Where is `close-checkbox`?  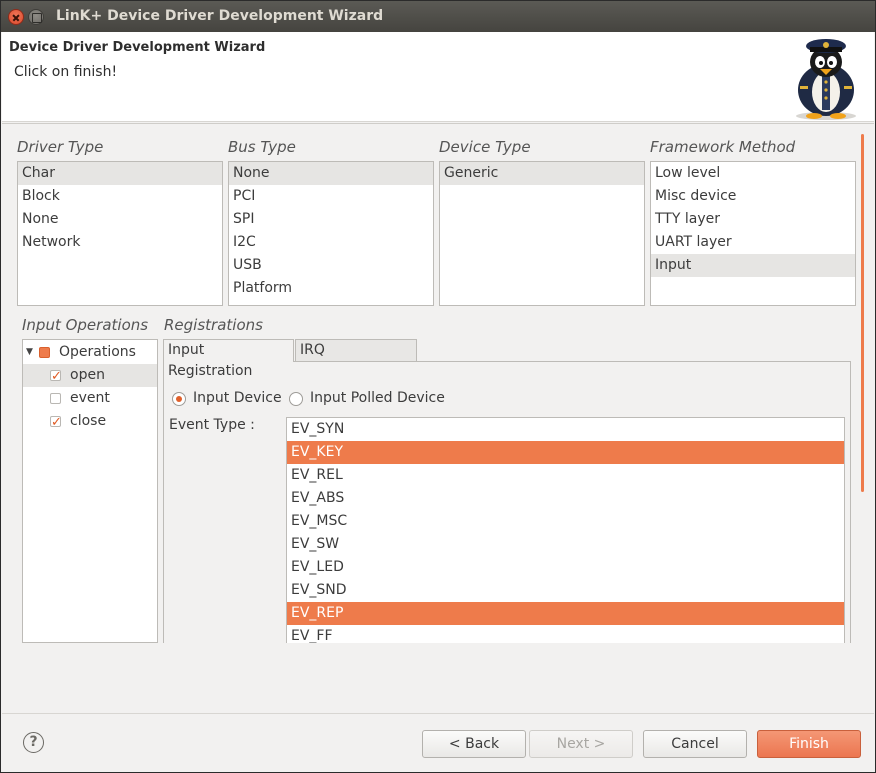
close-checkbox is located at coordinates (56, 422).